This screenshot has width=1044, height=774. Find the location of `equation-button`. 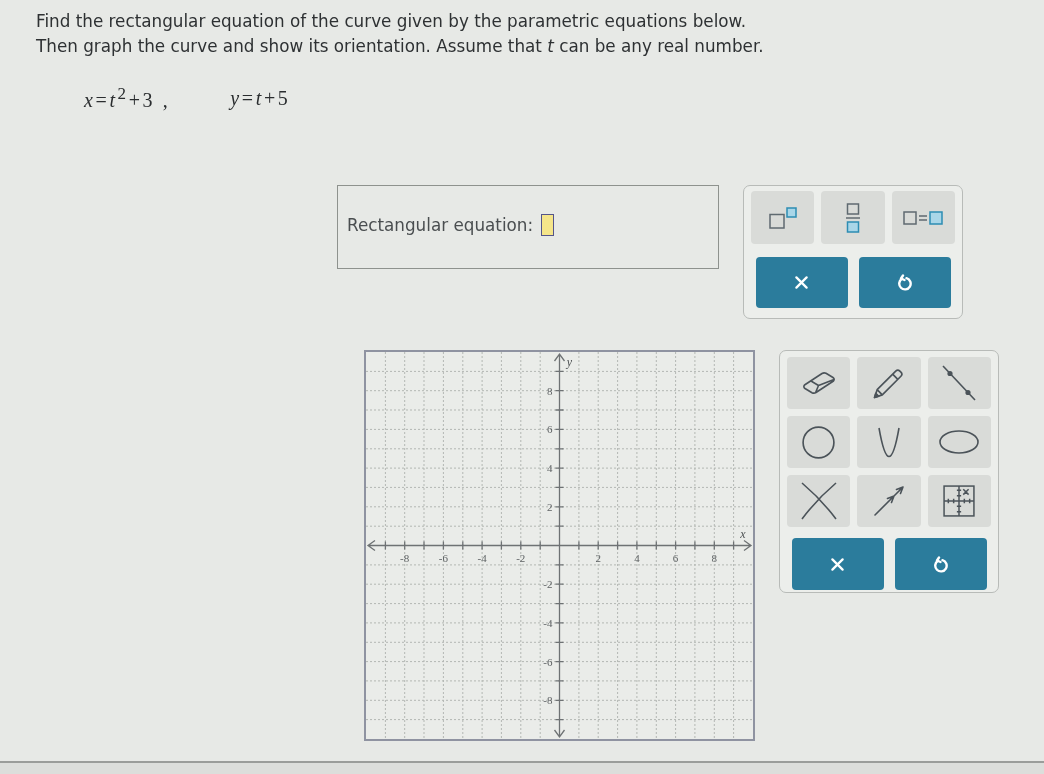

equation-button is located at coordinates (923, 217).